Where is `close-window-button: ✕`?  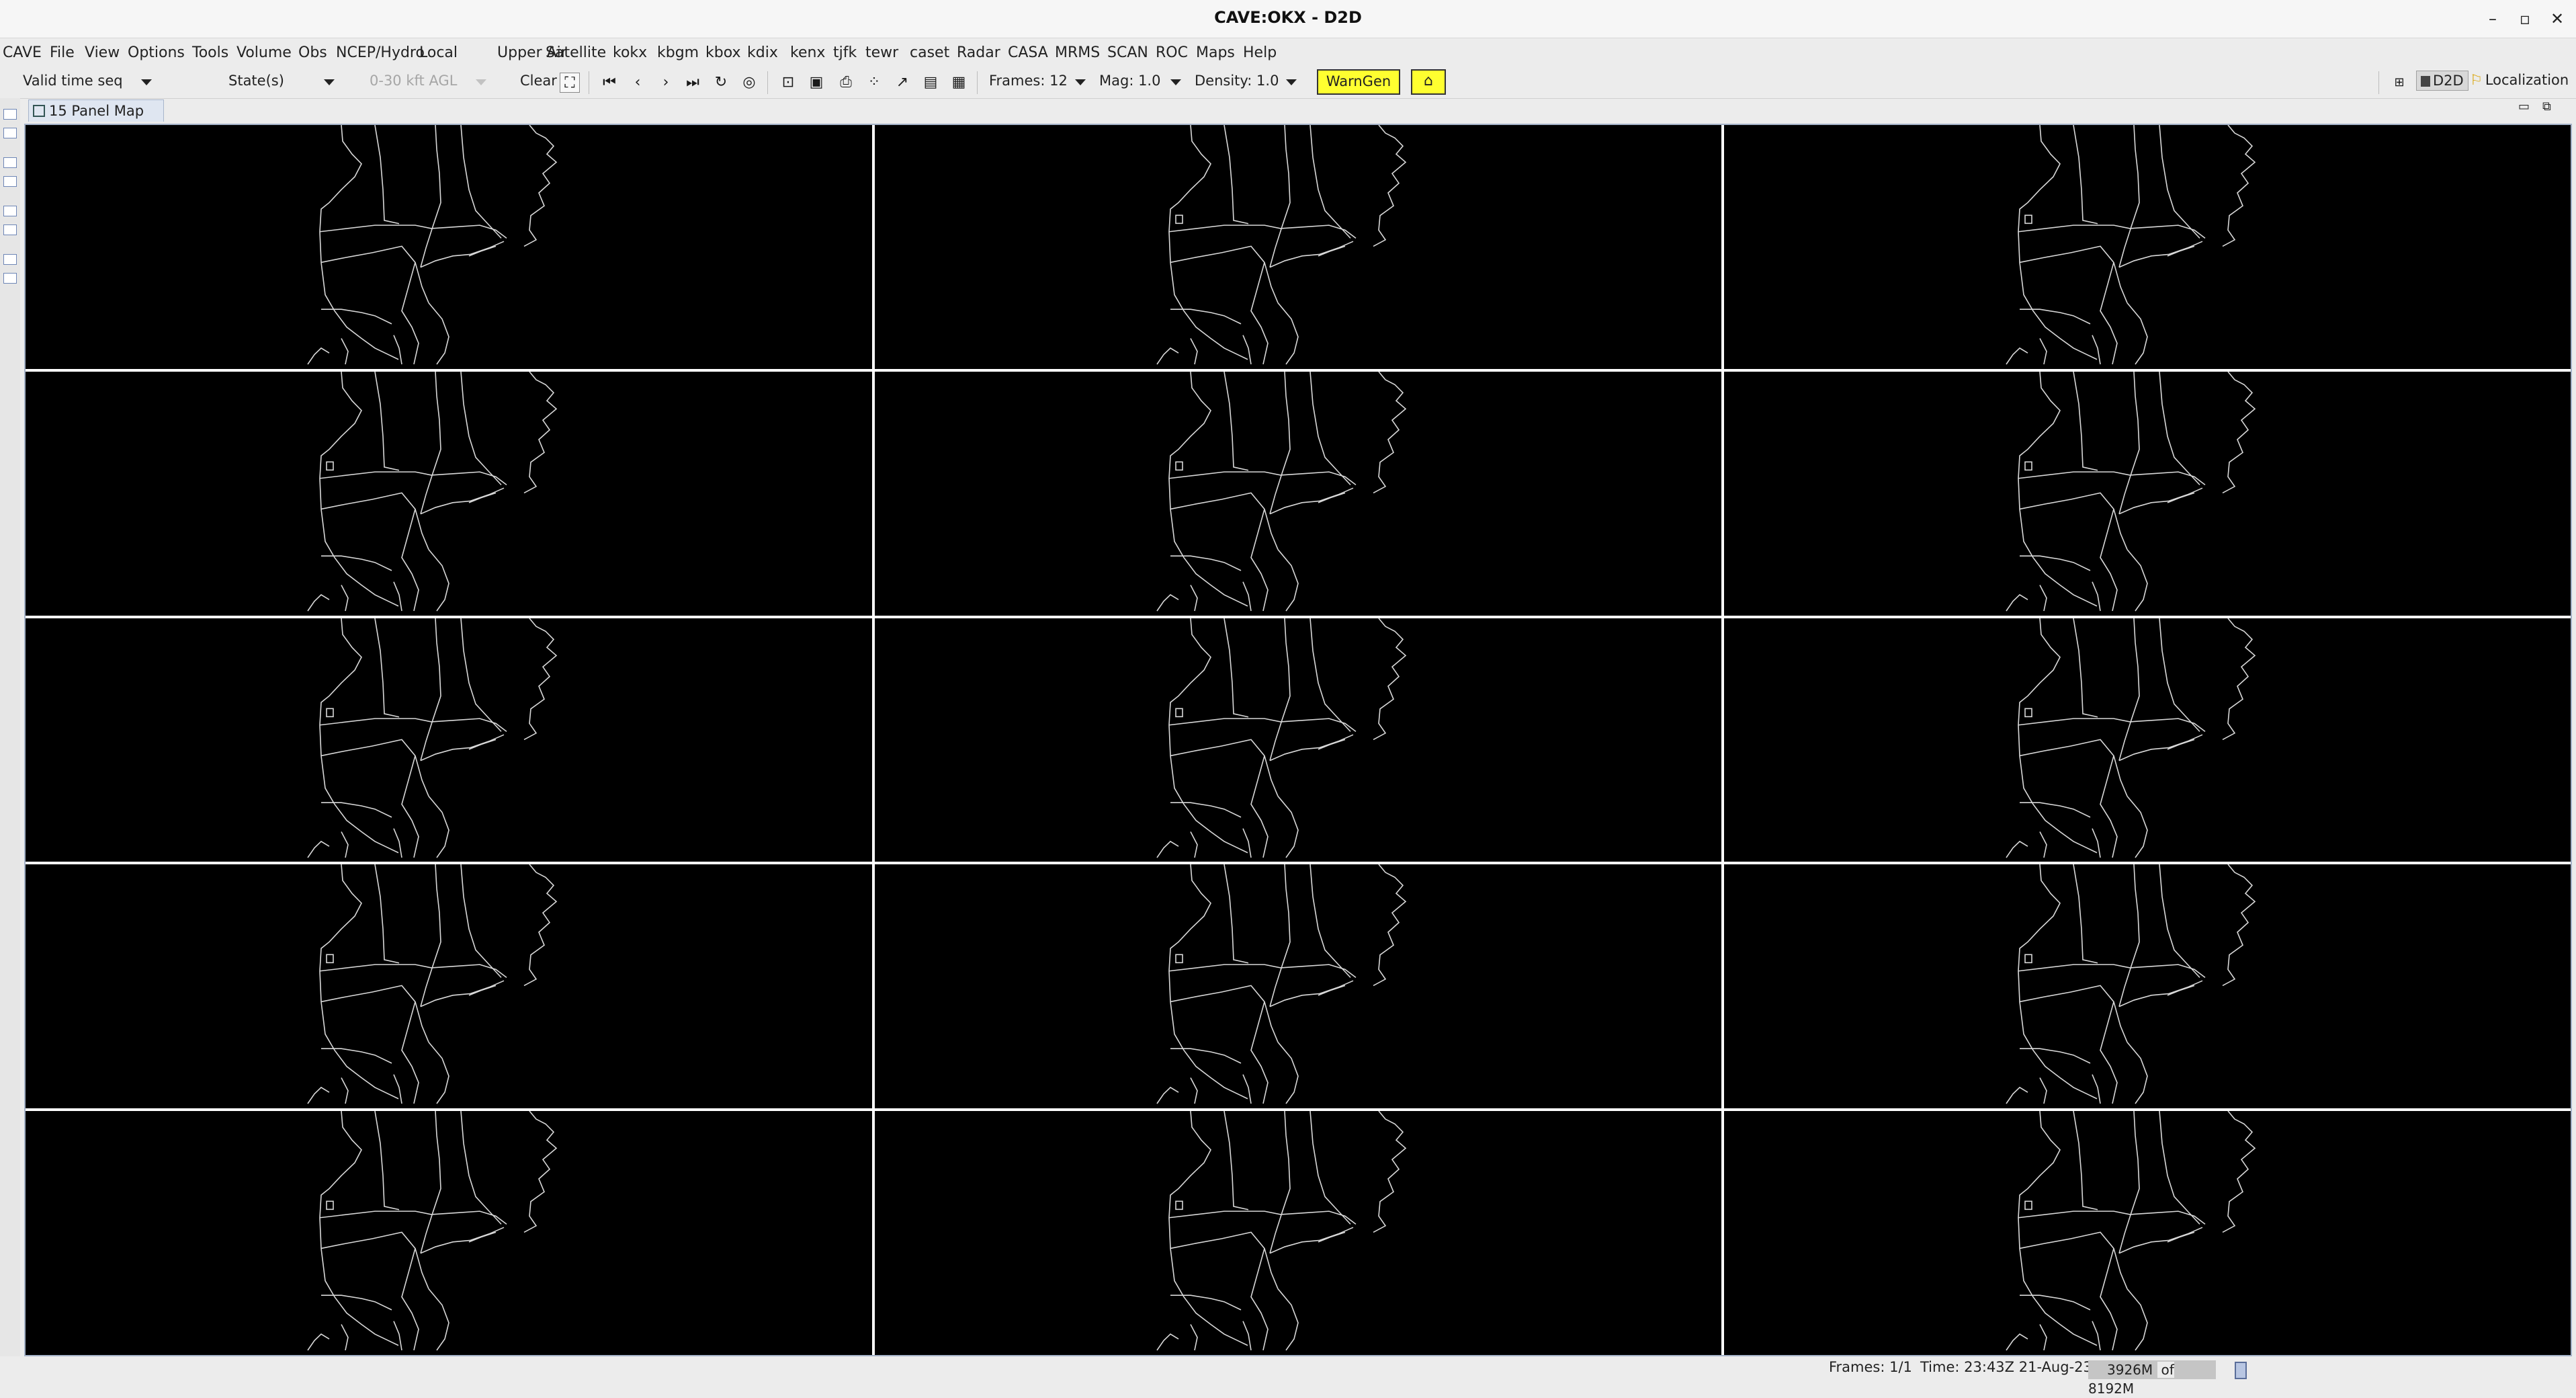
close-window-button: ✕ is located at coordinates (2557, 19).